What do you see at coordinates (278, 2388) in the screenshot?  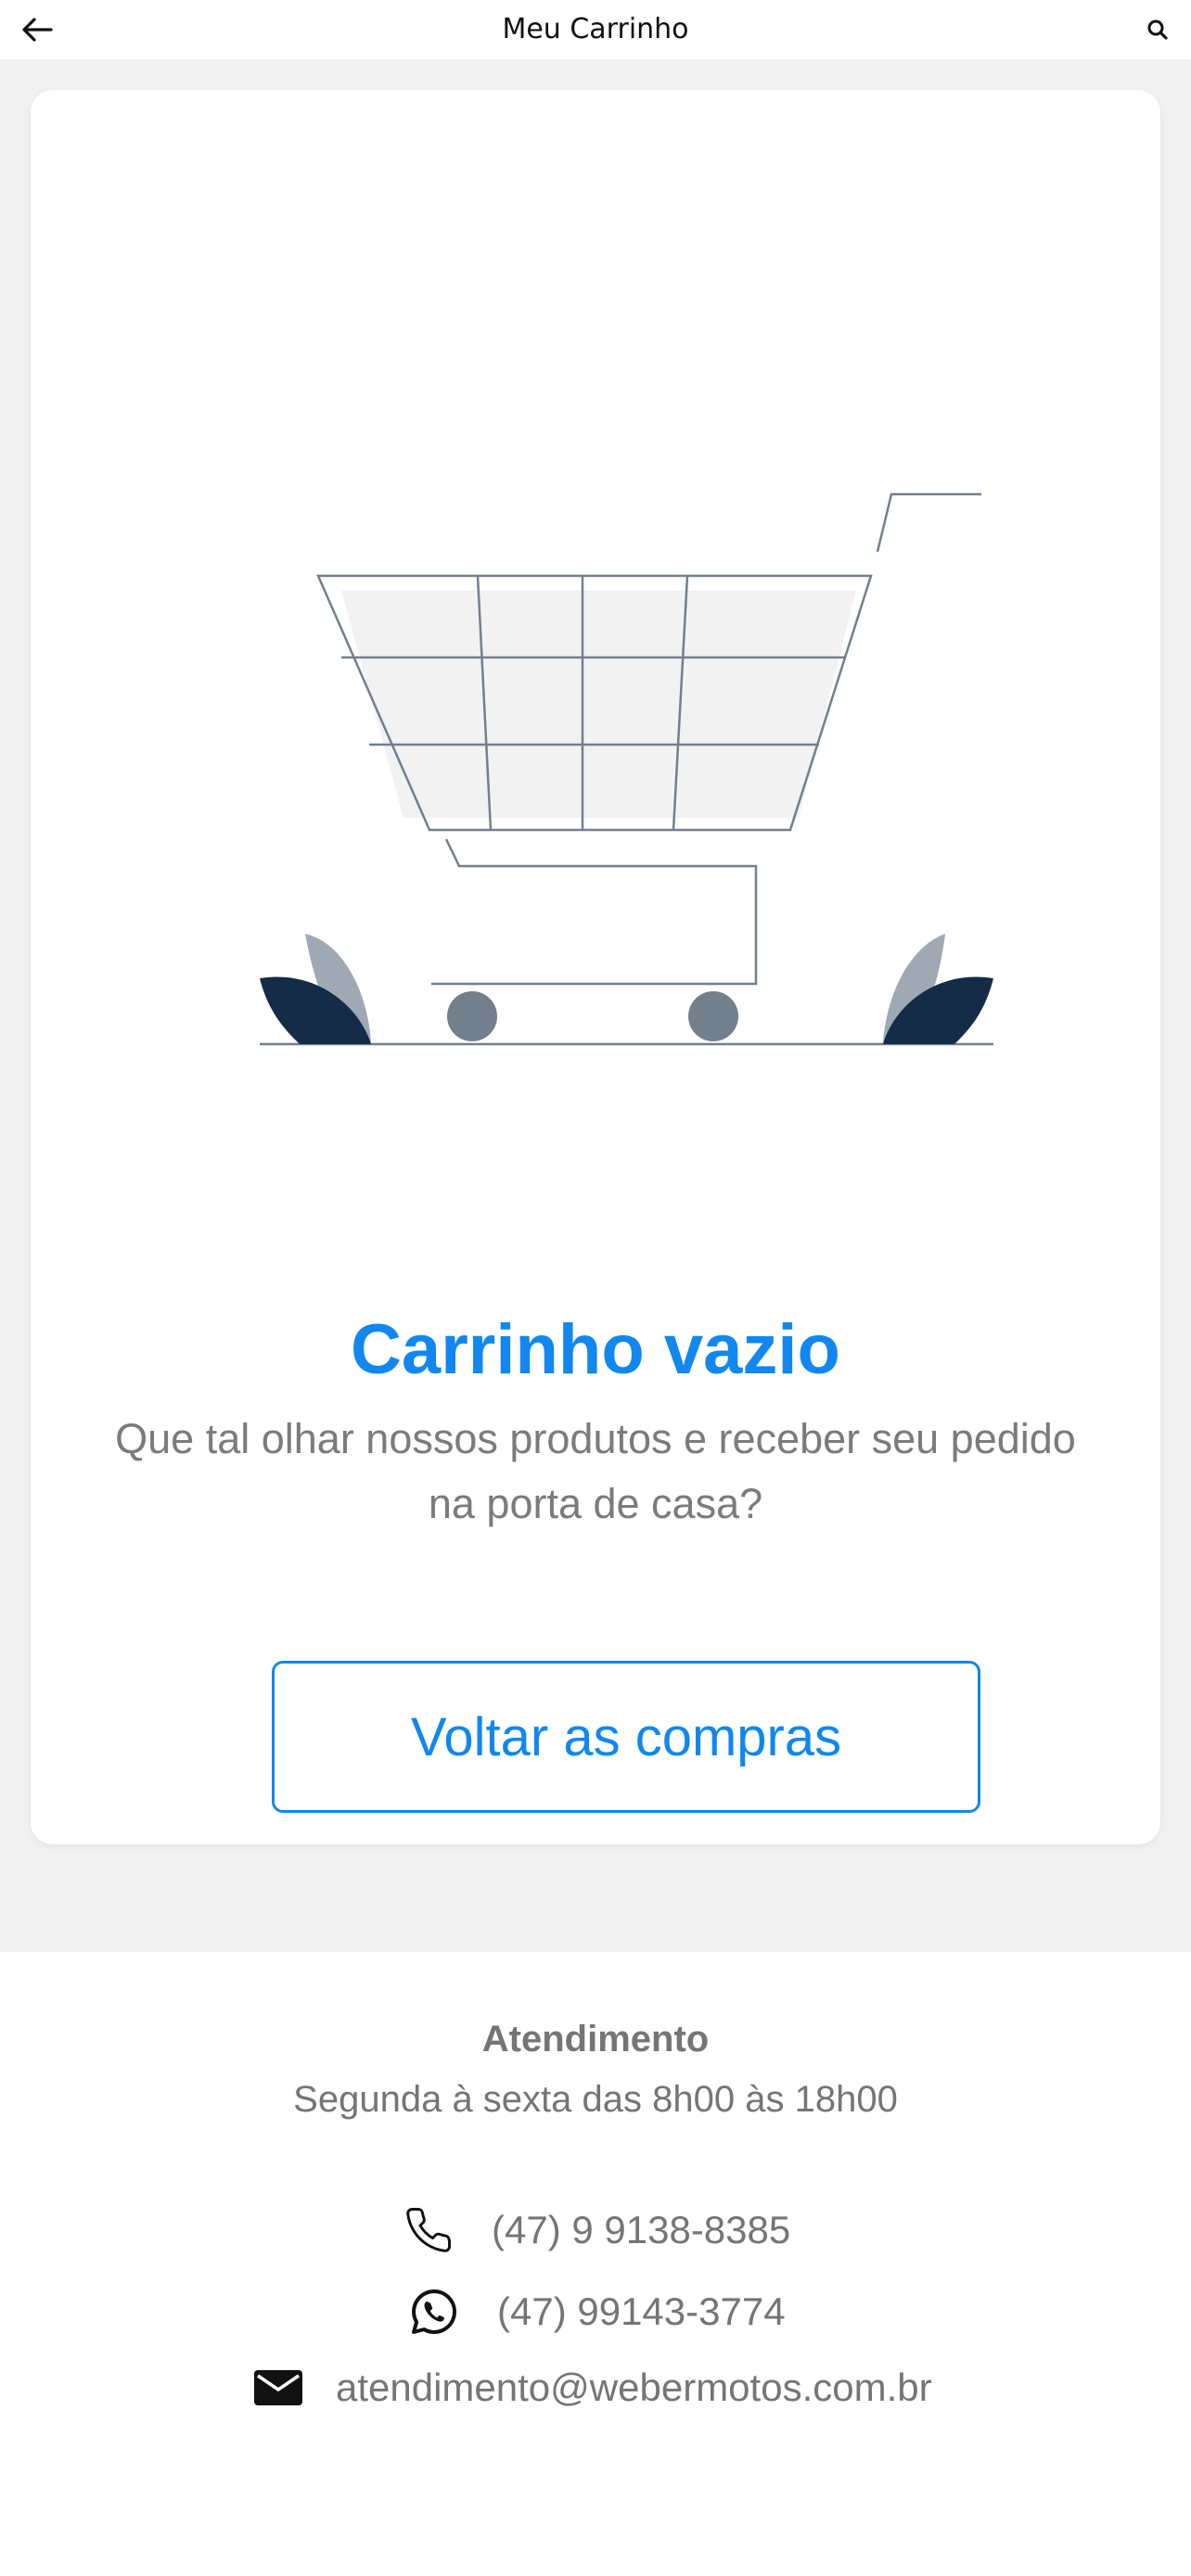 I see `envelope-icon` at bounding box center [278, 2388].